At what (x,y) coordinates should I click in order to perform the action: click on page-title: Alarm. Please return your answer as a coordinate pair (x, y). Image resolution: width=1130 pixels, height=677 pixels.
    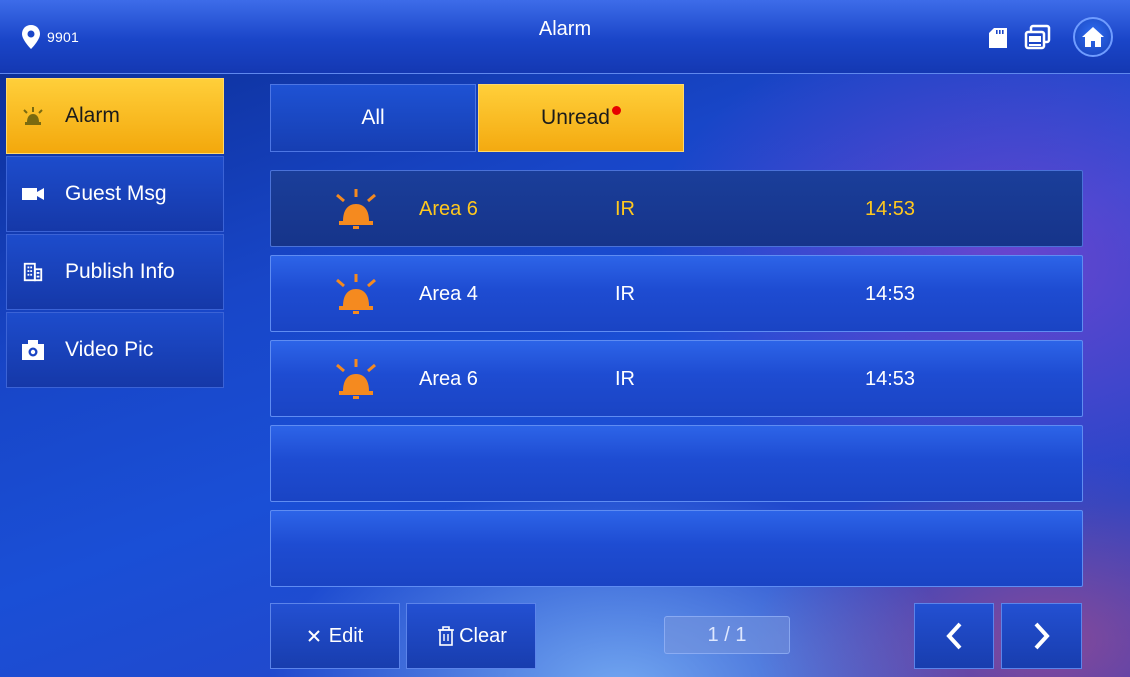
    Looking at the image, I should click on (565, 29).